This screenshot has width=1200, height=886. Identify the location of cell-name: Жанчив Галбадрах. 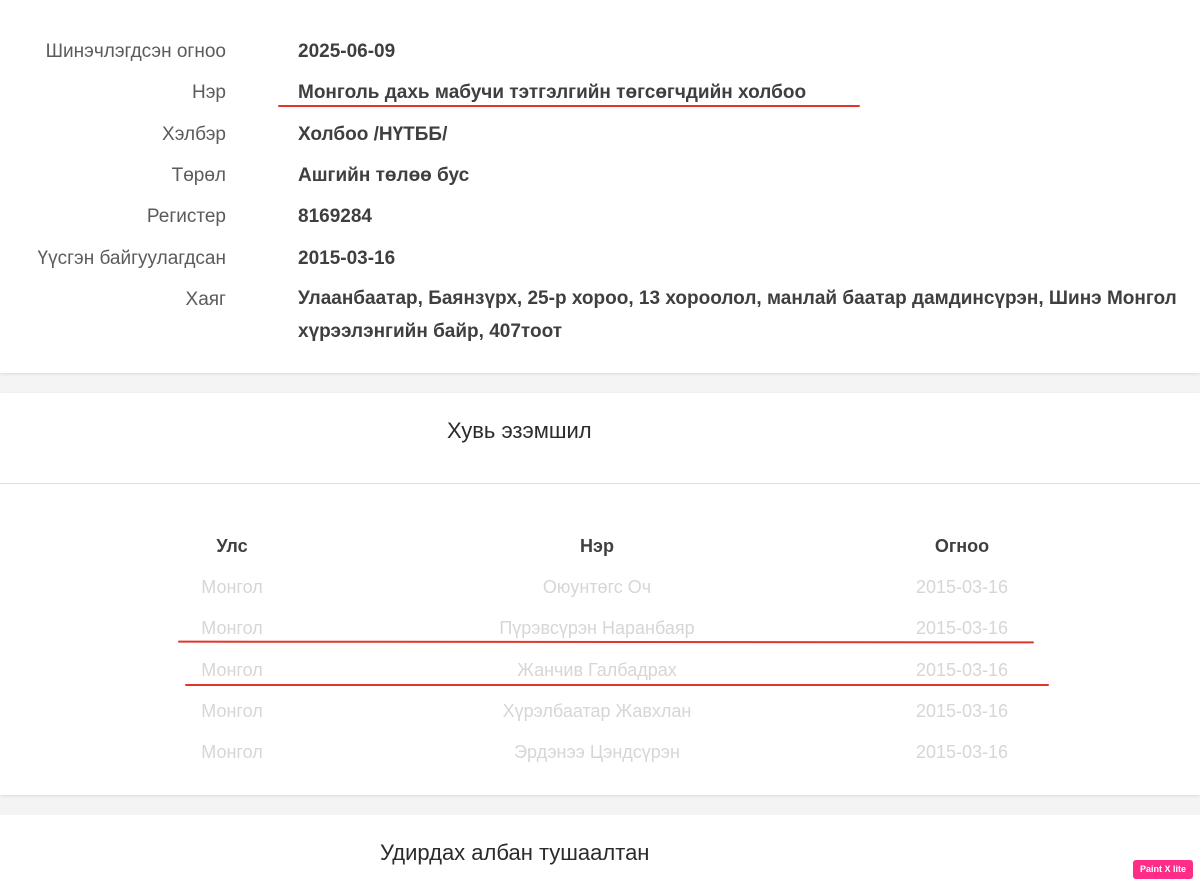
(597, 670).